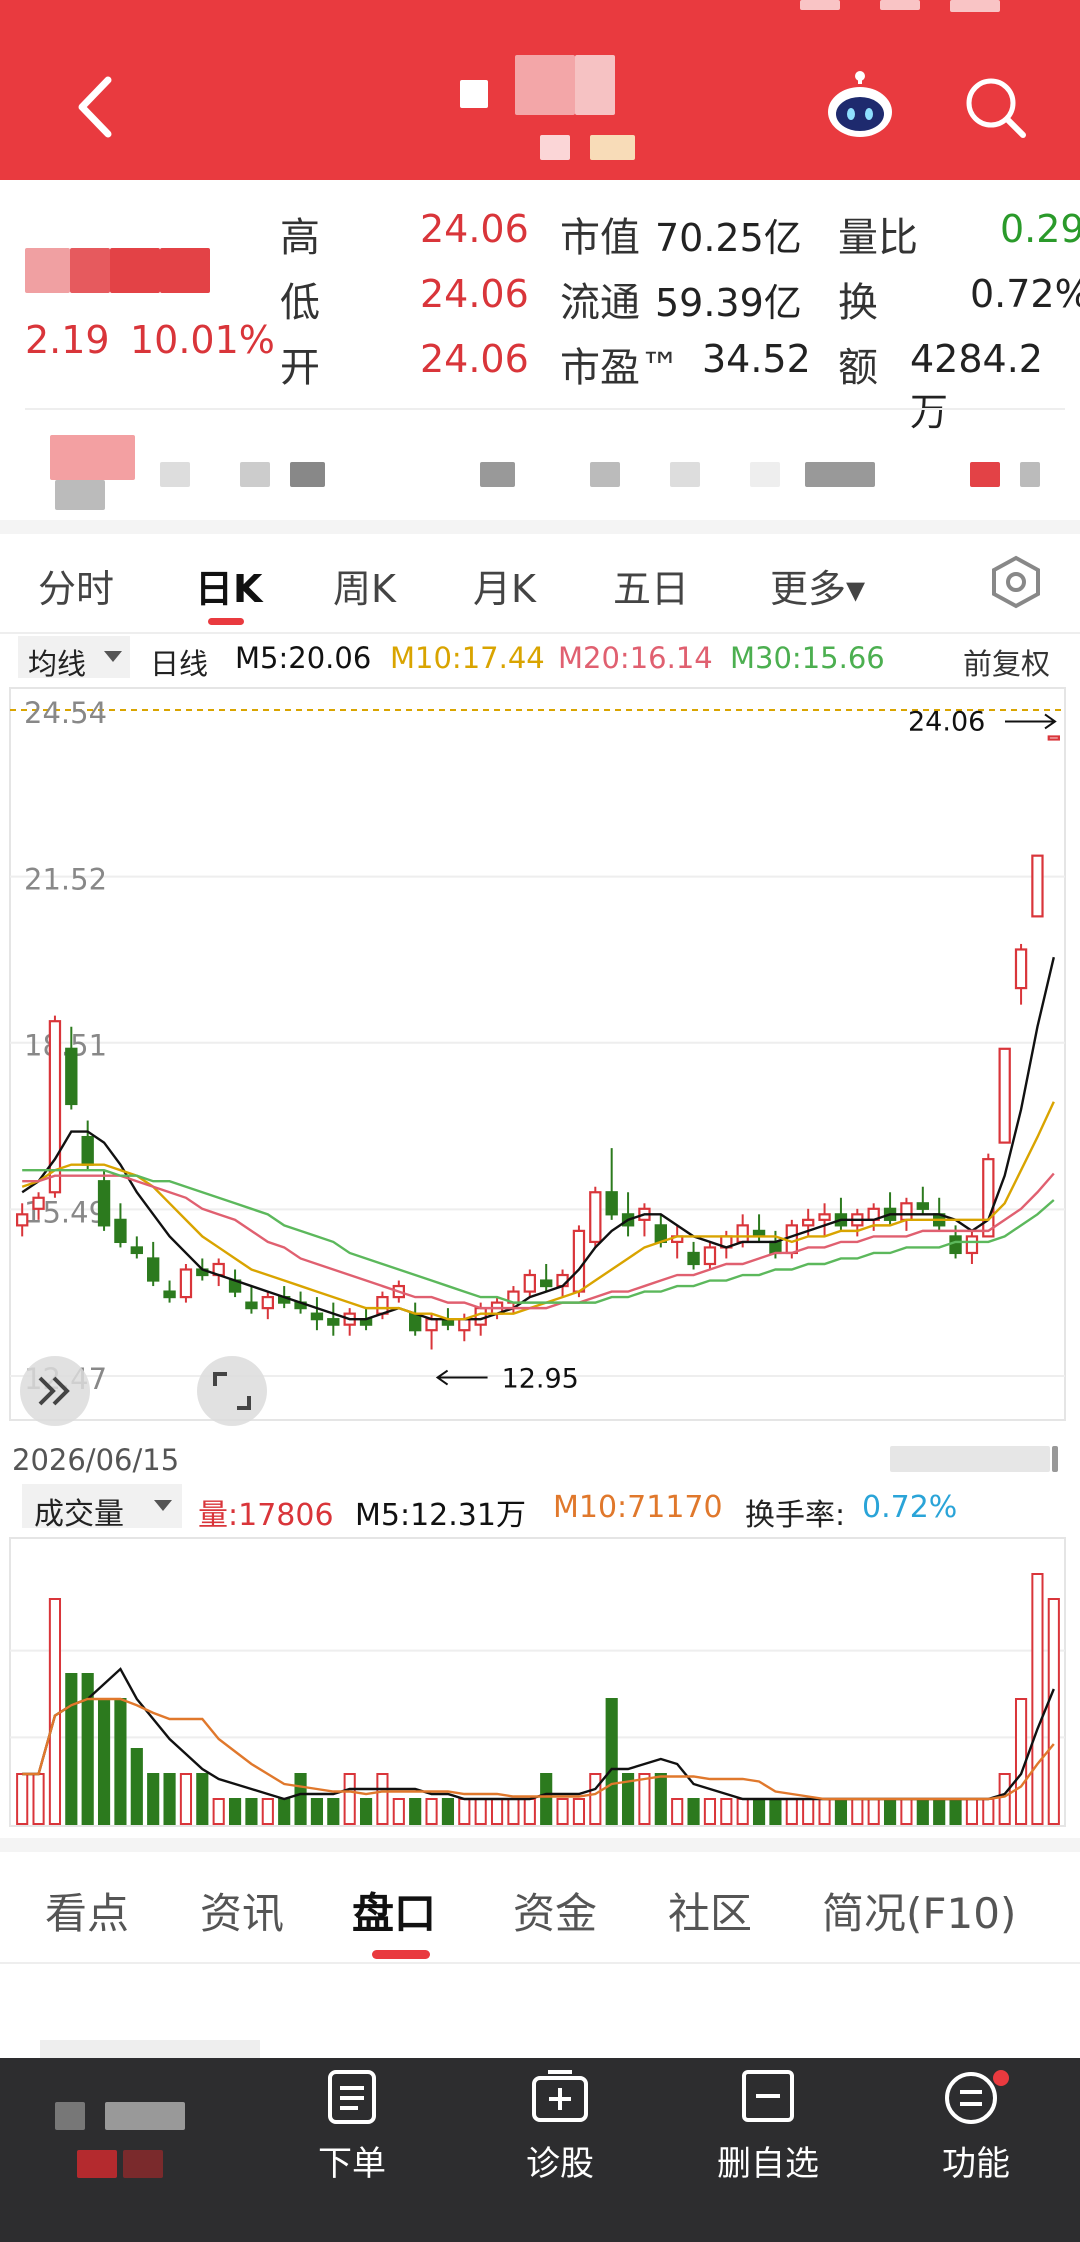 This screenshot has width=1080, height=2242. What do you see at coordinates (919, 1910) in the screenshot?
I see `tab-f10-profile: 简况(F10)` at bounding box center [919, 1910].